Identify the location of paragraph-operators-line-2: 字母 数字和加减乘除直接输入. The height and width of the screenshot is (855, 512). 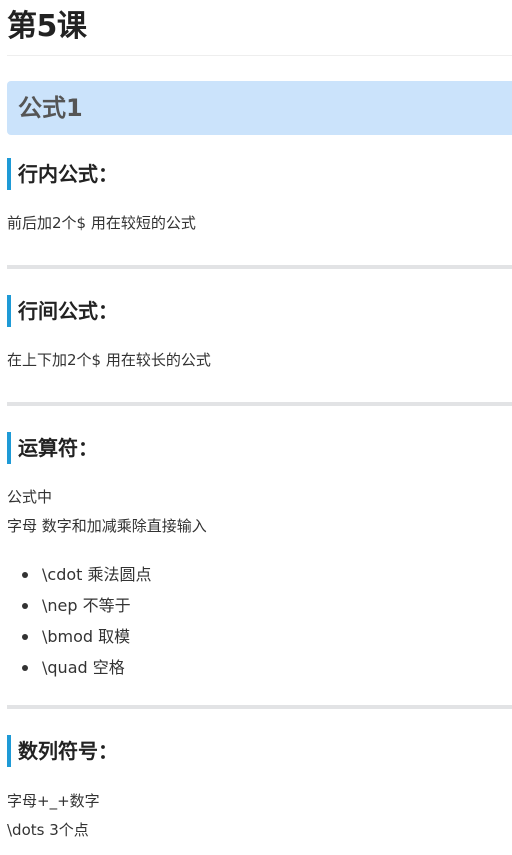
(107, 526).